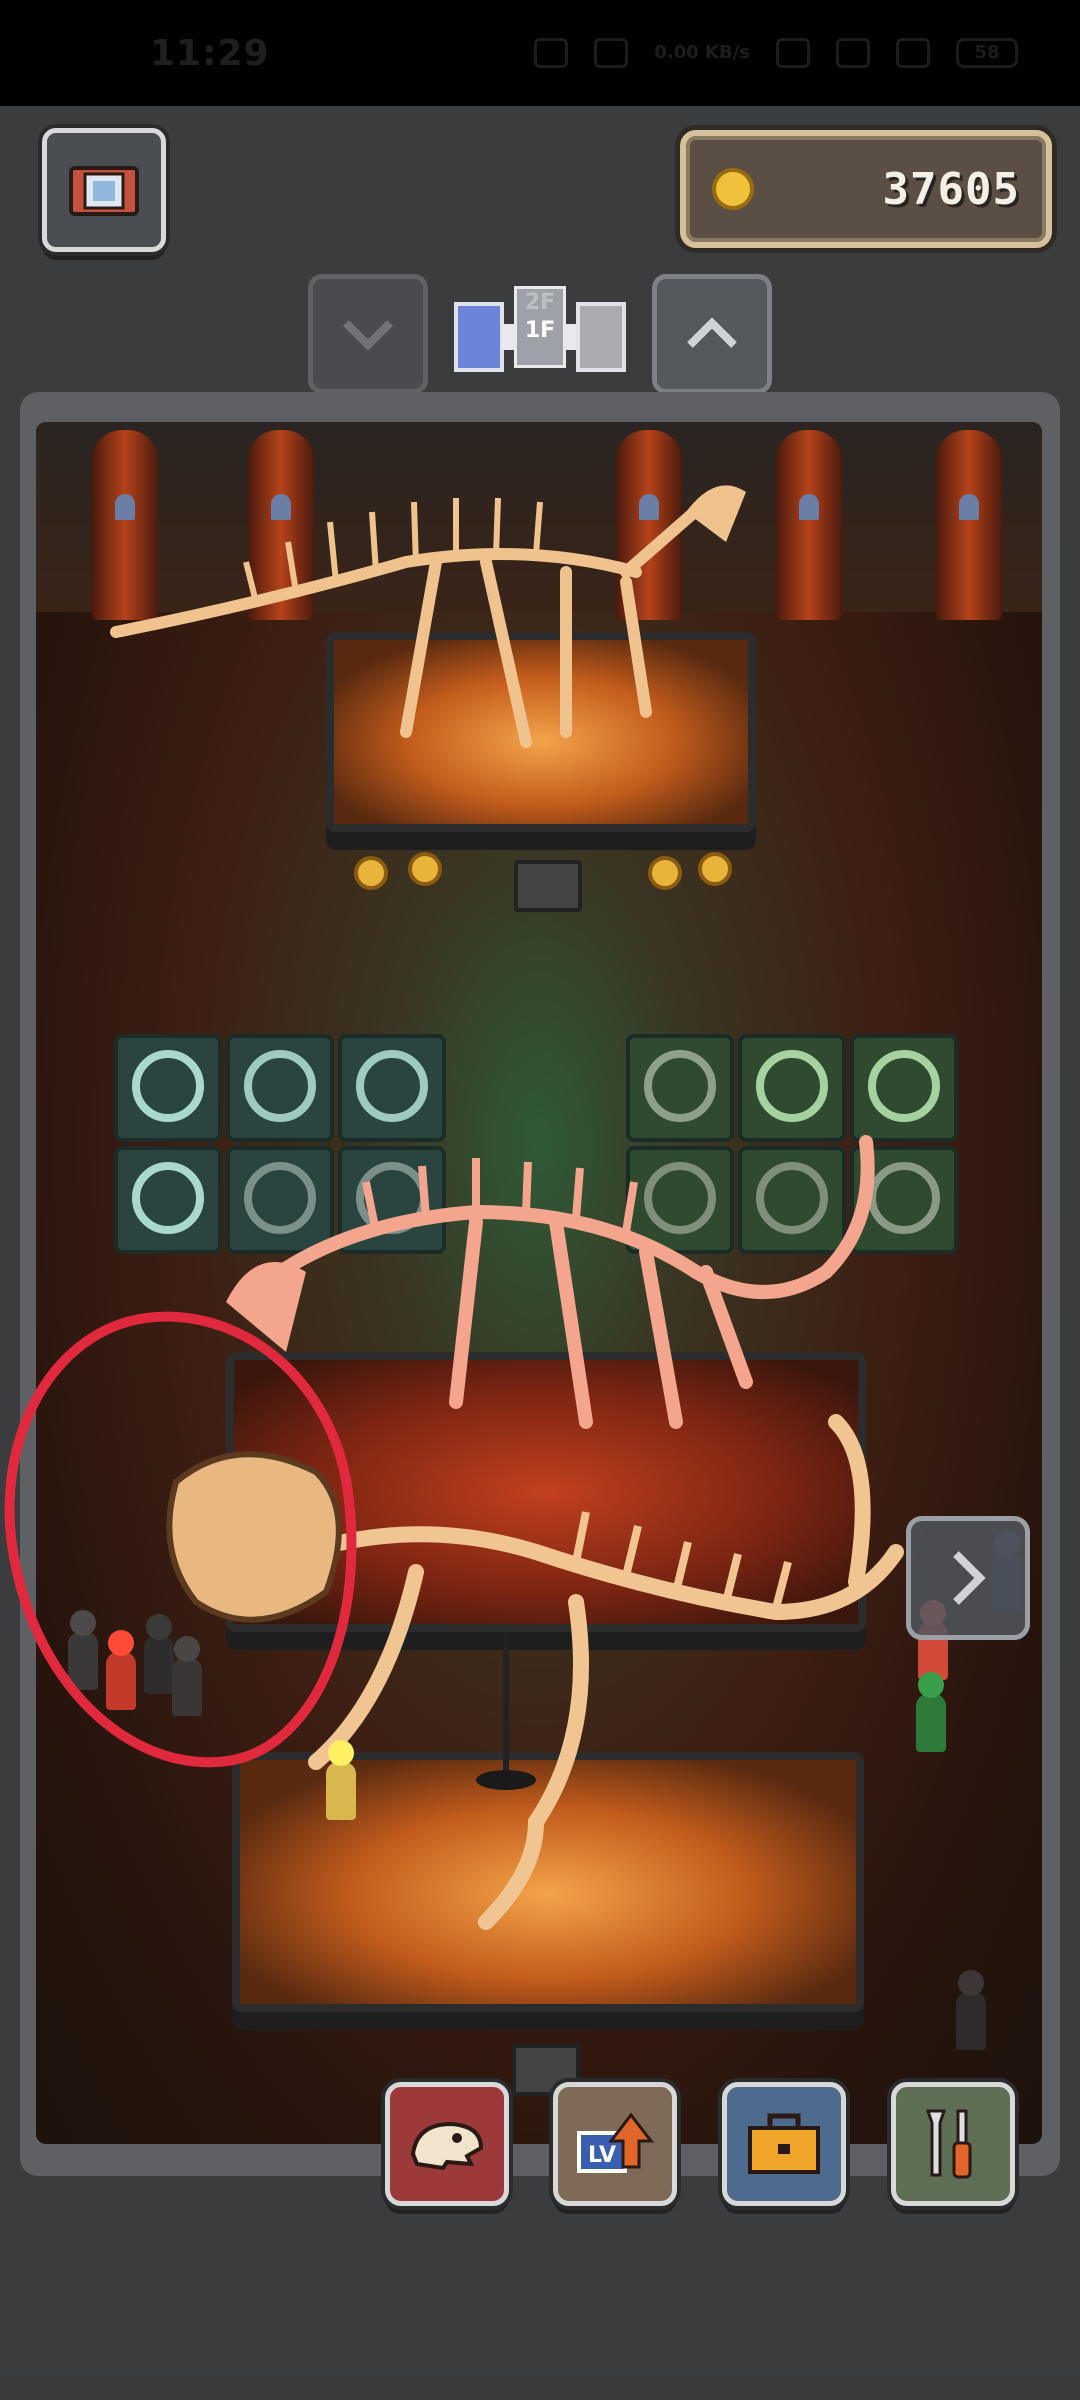  I want to click on chevron-right-icon, so click(969, 1578).